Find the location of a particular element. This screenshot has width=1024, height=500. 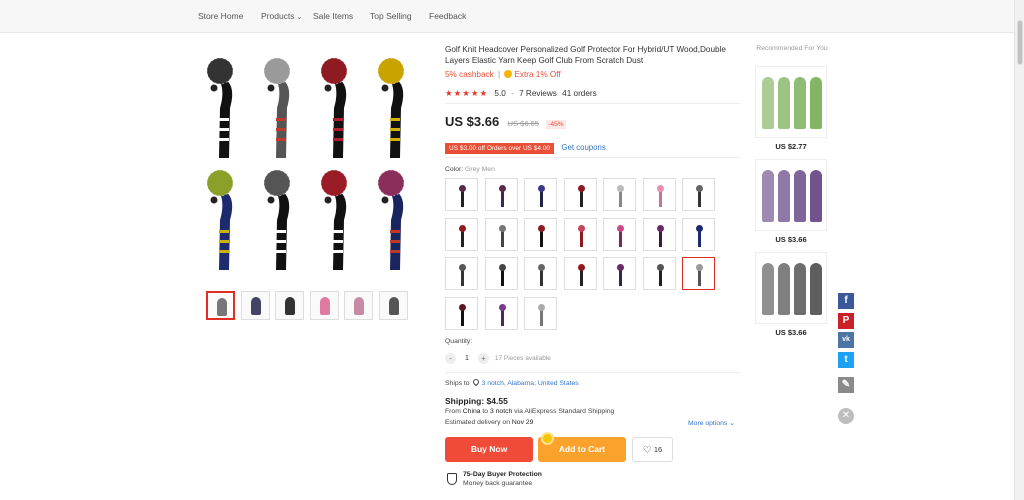

close-share-button: ✕ is located at coordinates (846, 416).